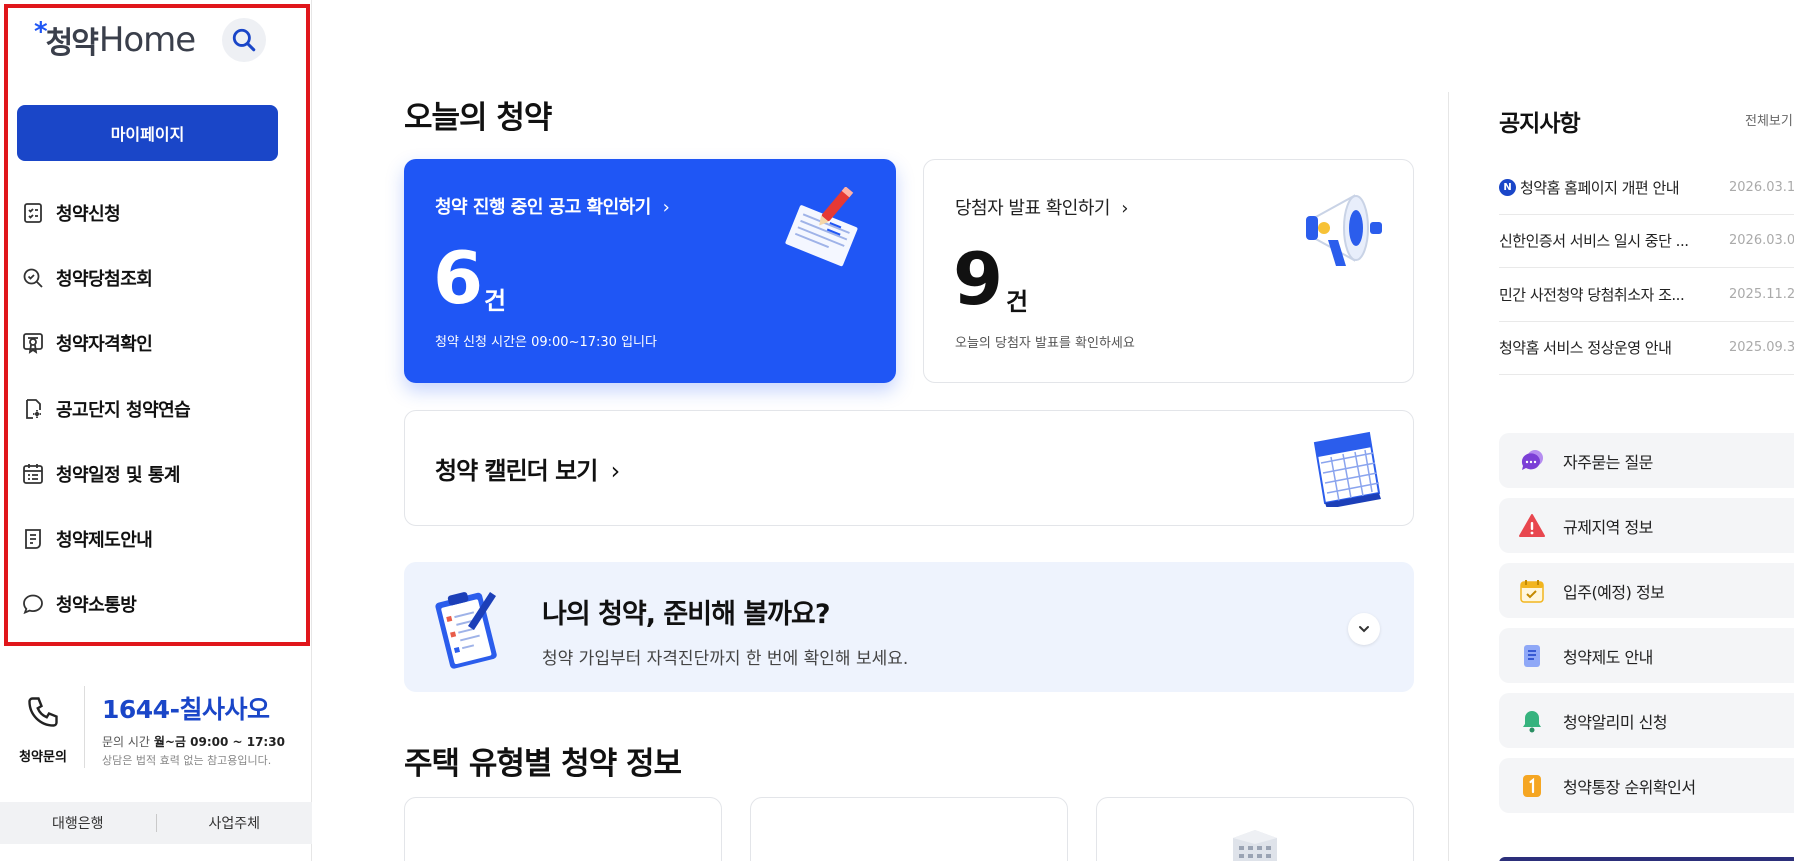 The width and height of the screenshot is (1794, 861). What do you see at coordinates (1532, 461) in the screenshot?
I see `faq-chat-icon` at bounding box center [1532, 461].